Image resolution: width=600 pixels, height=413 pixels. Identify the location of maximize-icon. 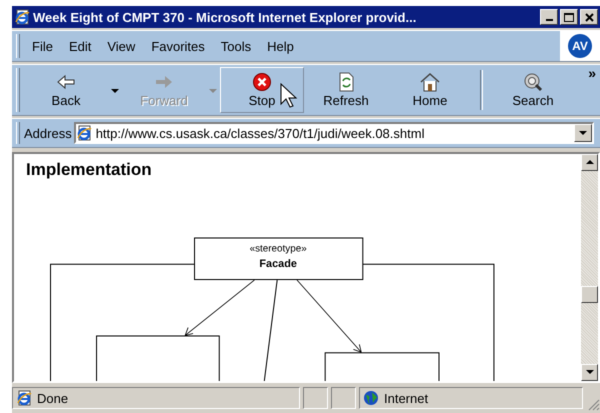
(569, 17).